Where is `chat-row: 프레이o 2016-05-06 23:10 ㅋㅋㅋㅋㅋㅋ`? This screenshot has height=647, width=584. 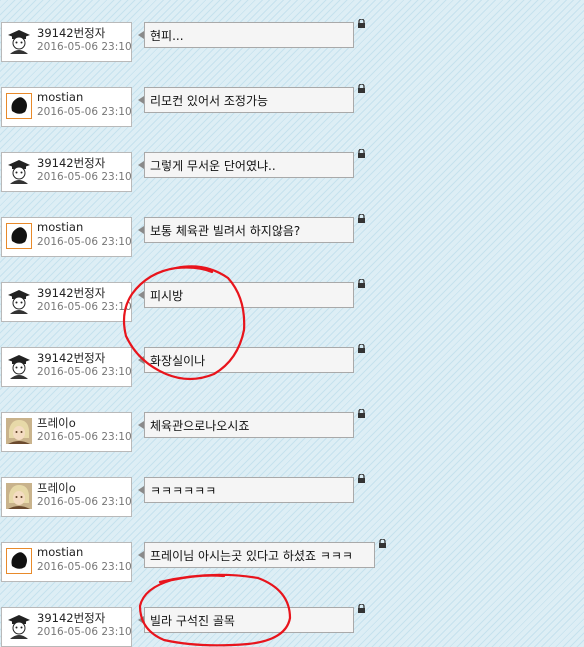 chat-row: 프레이o 2016-05-06 23:10 ㅋㅋㅋㅋㅋㅋ is located at coordinates (292, 495).